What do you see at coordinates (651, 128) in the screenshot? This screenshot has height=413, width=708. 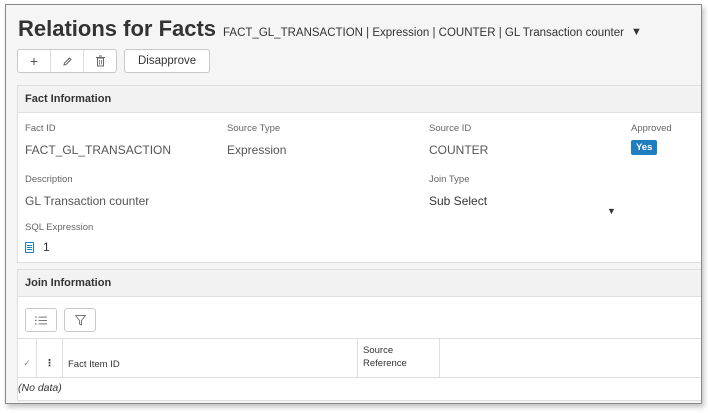 I see `approved-label: Approved` at bounding box center [651, 128].